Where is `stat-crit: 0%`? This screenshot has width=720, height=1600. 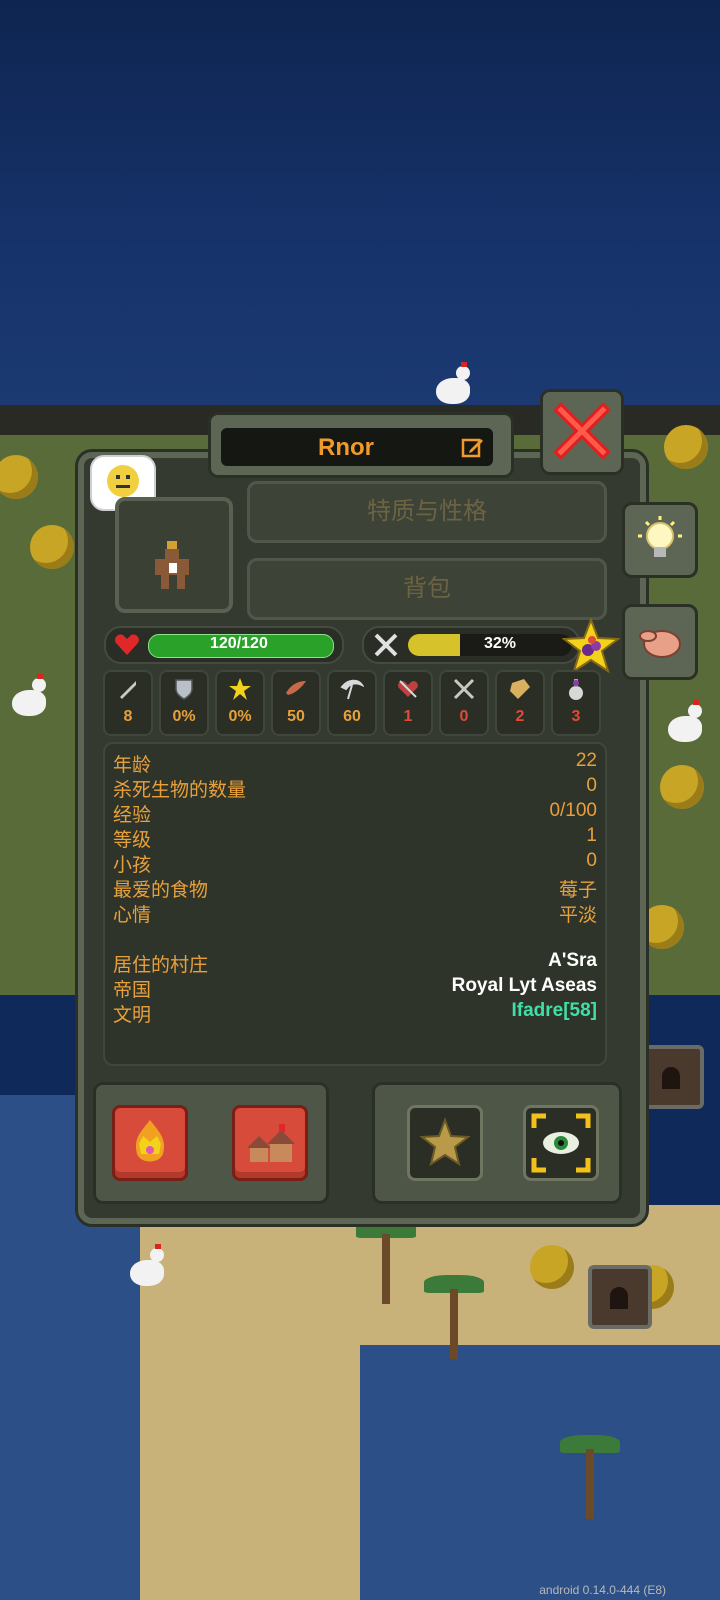
stat-crit: 0% is located at coordinates (240, 703).